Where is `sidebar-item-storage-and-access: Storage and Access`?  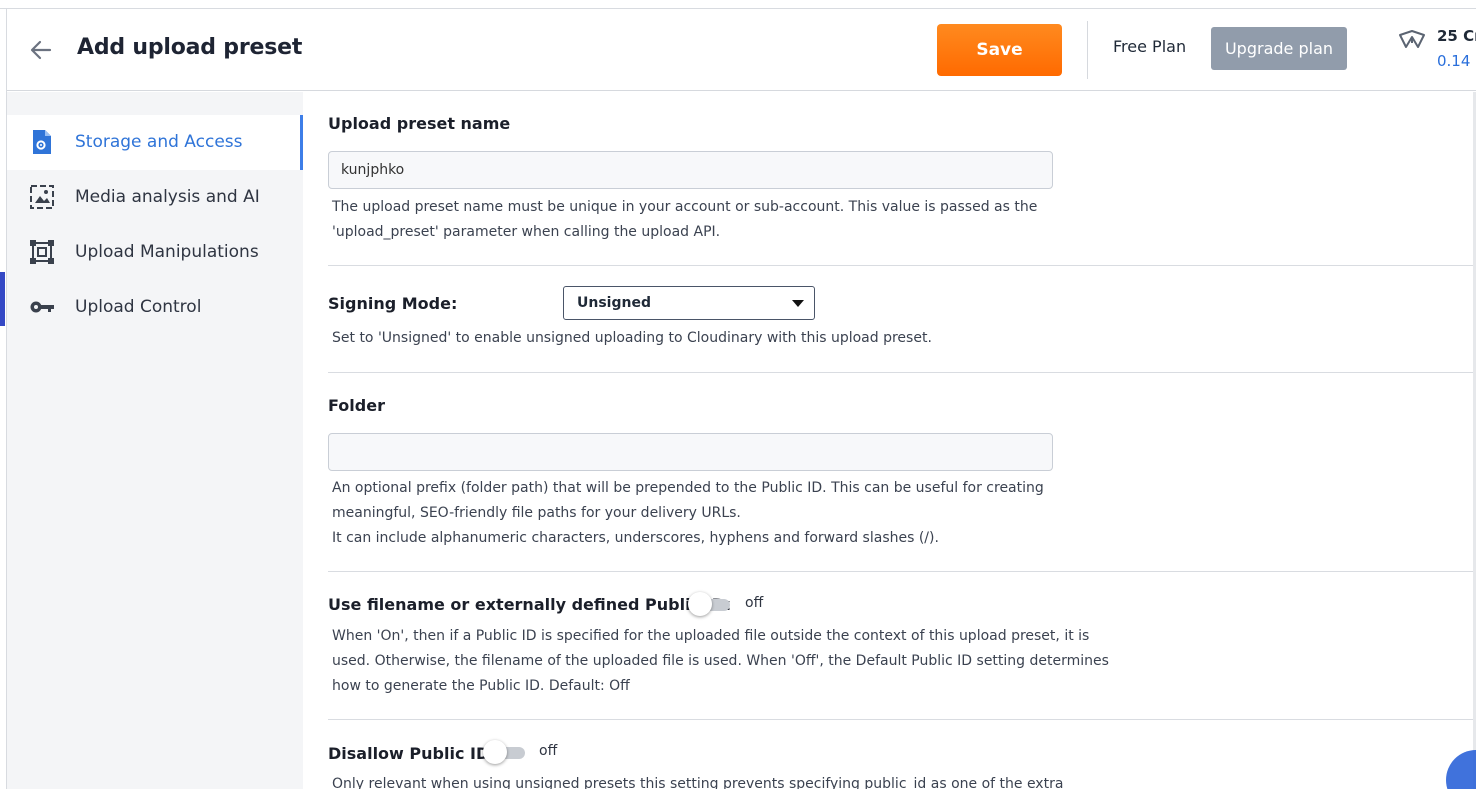 sidebar-item-storage-and-access: Storage and Access is located at coordinates (155, 142).